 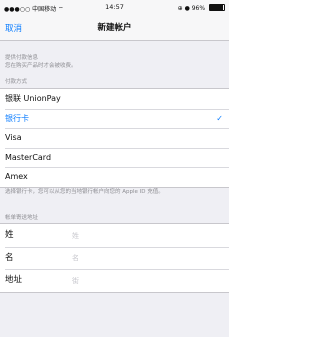 I want to click on payment-option-amex: Amex, so click(x=114, y=177).